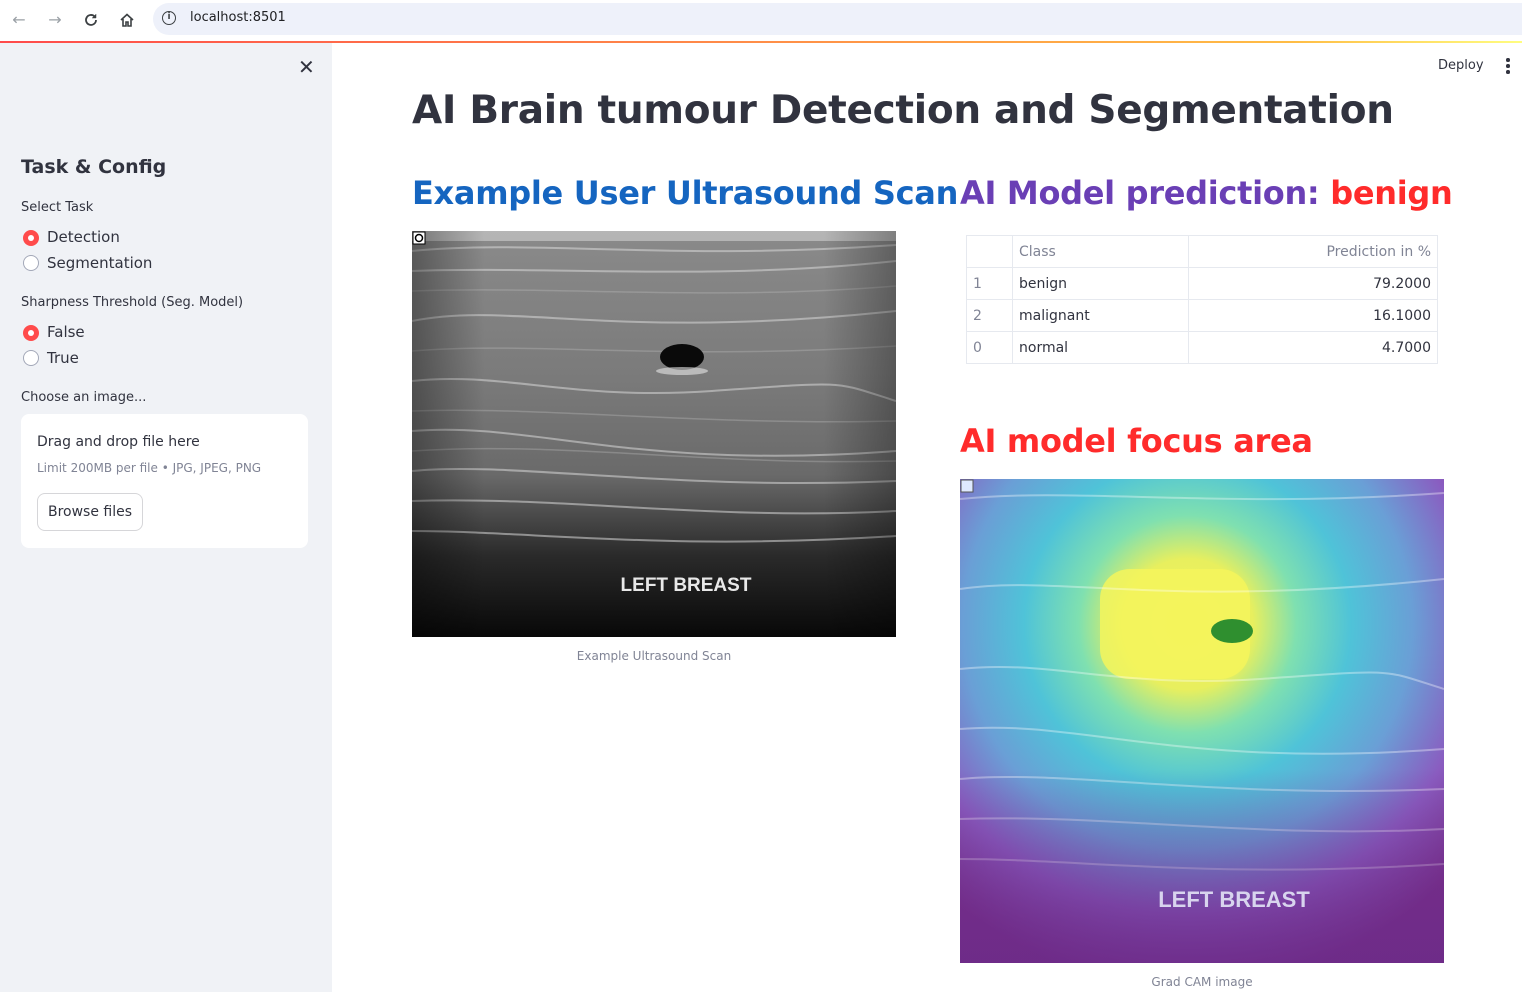 The height and width of the screenshot is (992, 1522). What do you see at coordinates (989, 315) in the screenshot?
I see `row-index: 2` at bounding box center [989, 315].